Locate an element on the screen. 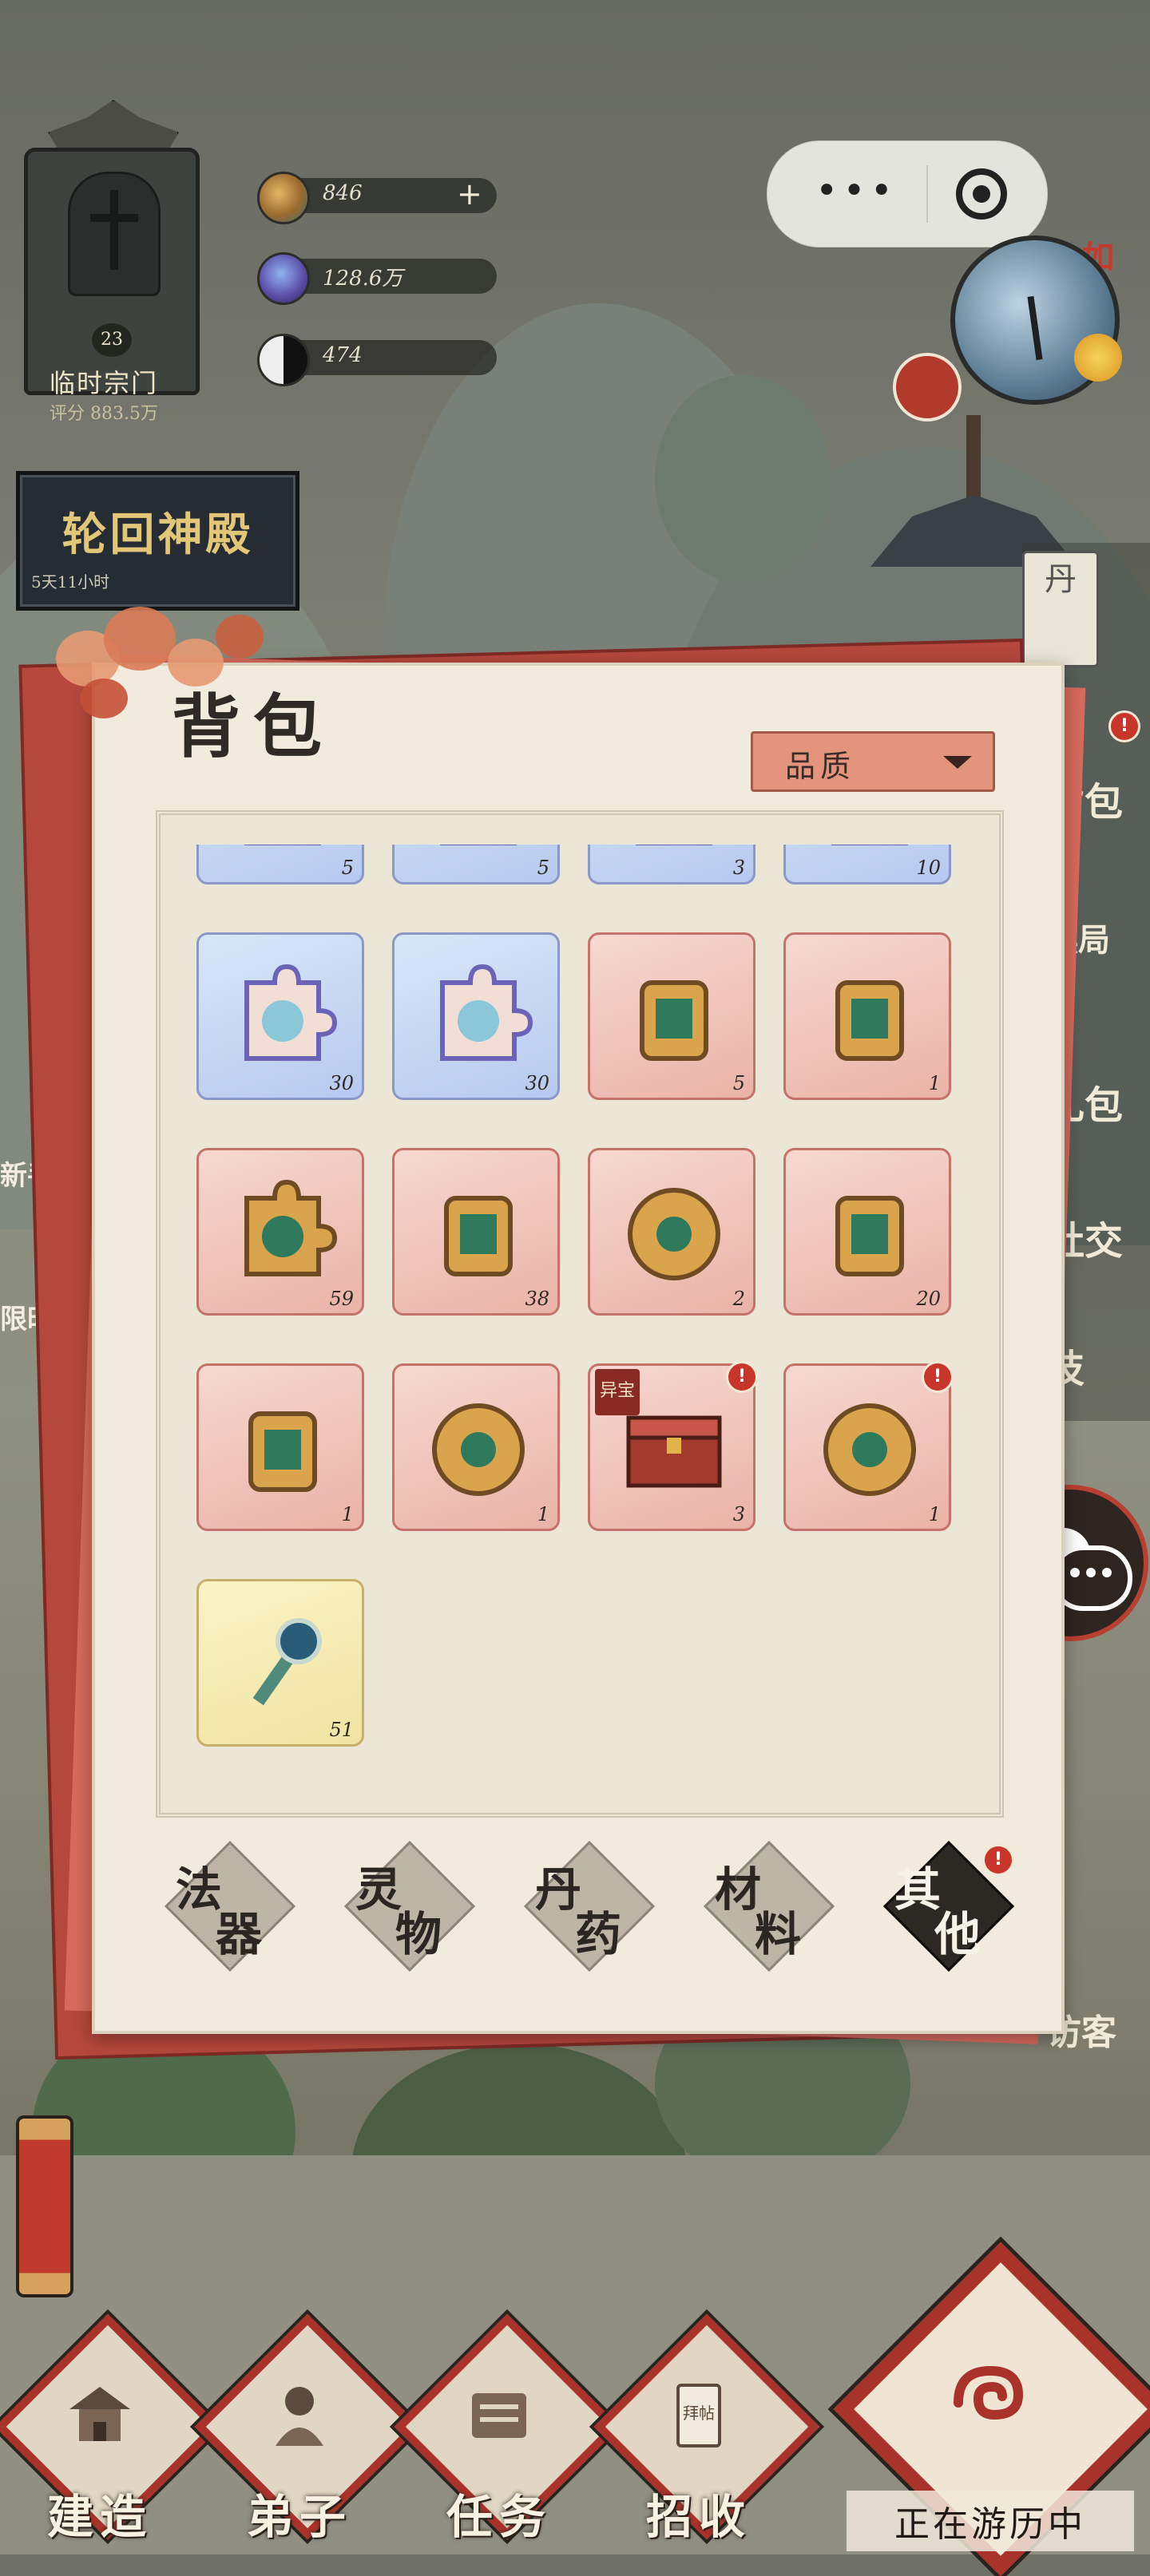  resource-spirit-stone: 846 + is located at coordinates (377, 198).